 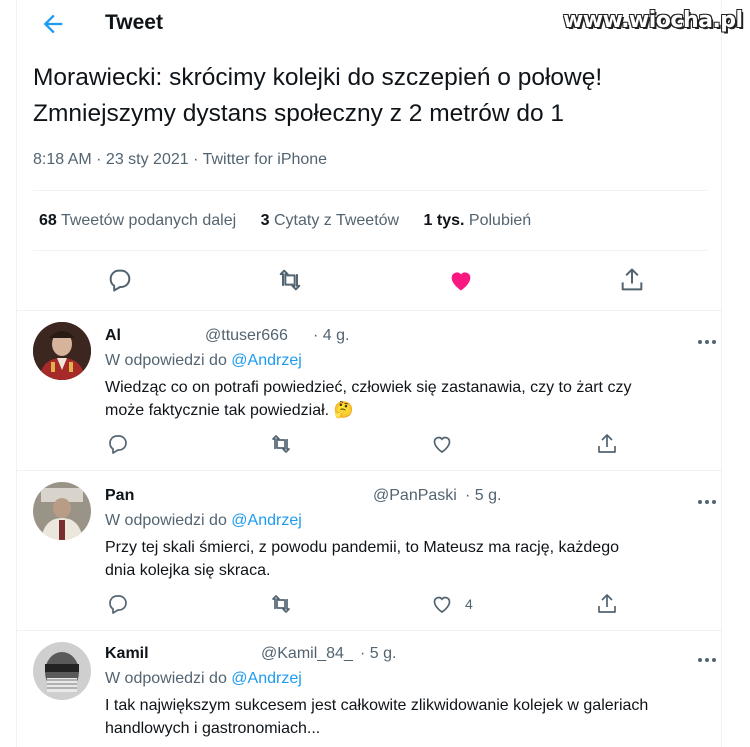 What do you see at coordinates (119, 496) in the screenshot?
I see `reply-author-name: Pan` at bounding box center [119, 496].